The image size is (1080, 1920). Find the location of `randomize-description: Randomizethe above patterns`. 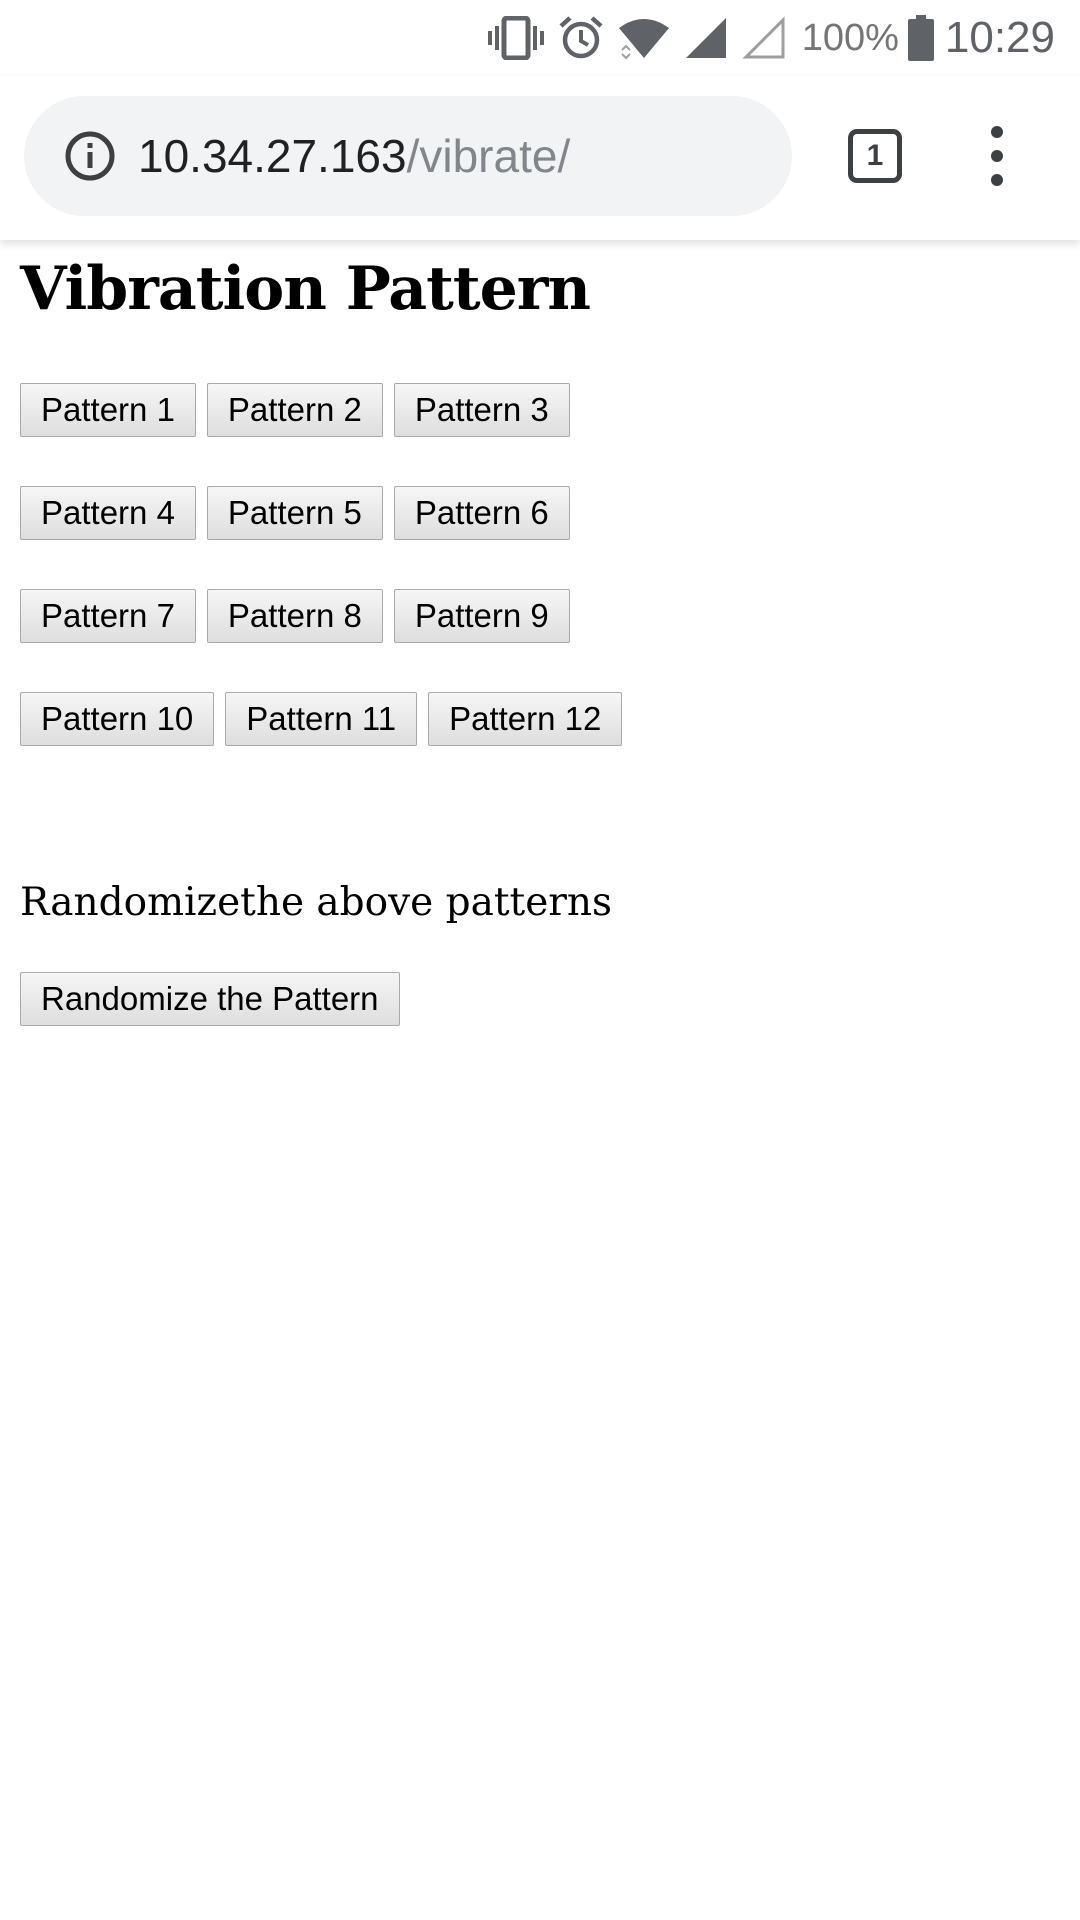

randomize-description: Randomizethe above patterns is located at coordinates (316, 902).